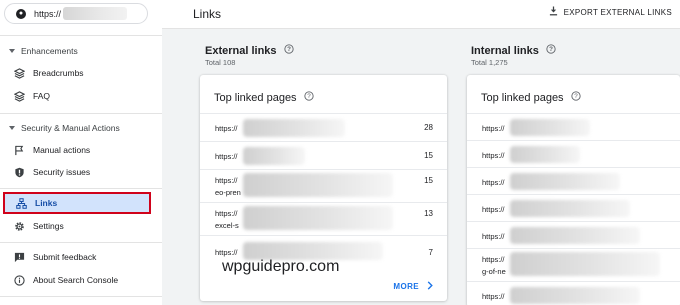 This screenshot has height=305, width=680. I want to click on info-icon, so click(19, 280).